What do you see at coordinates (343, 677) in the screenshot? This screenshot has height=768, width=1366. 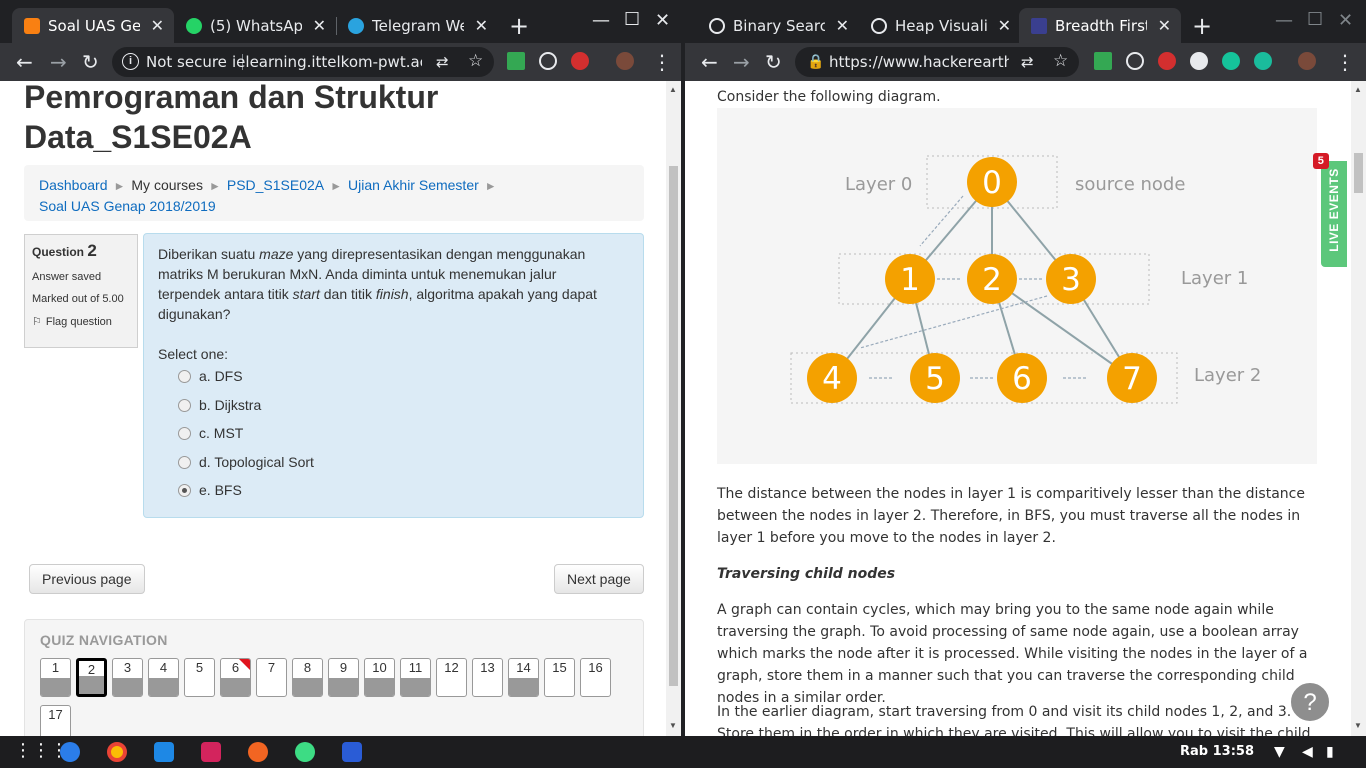 I see `quiz-nav-button: 9` at bounding box center [343, 677].